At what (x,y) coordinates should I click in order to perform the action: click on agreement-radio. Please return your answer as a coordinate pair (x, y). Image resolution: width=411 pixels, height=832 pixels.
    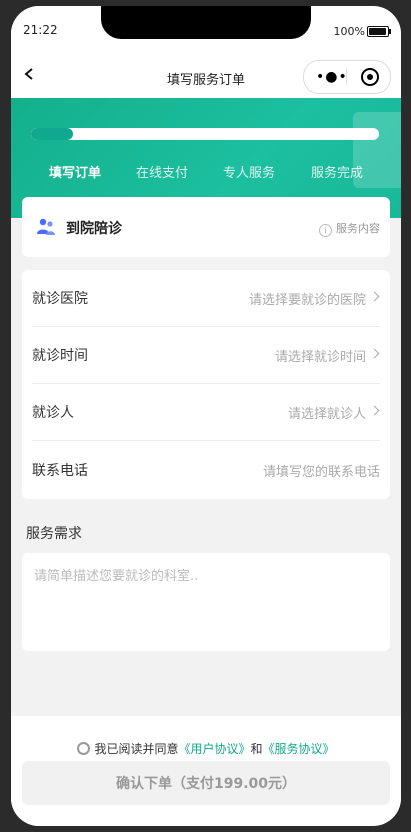
    Looking at the image, I should click on (84, 748).